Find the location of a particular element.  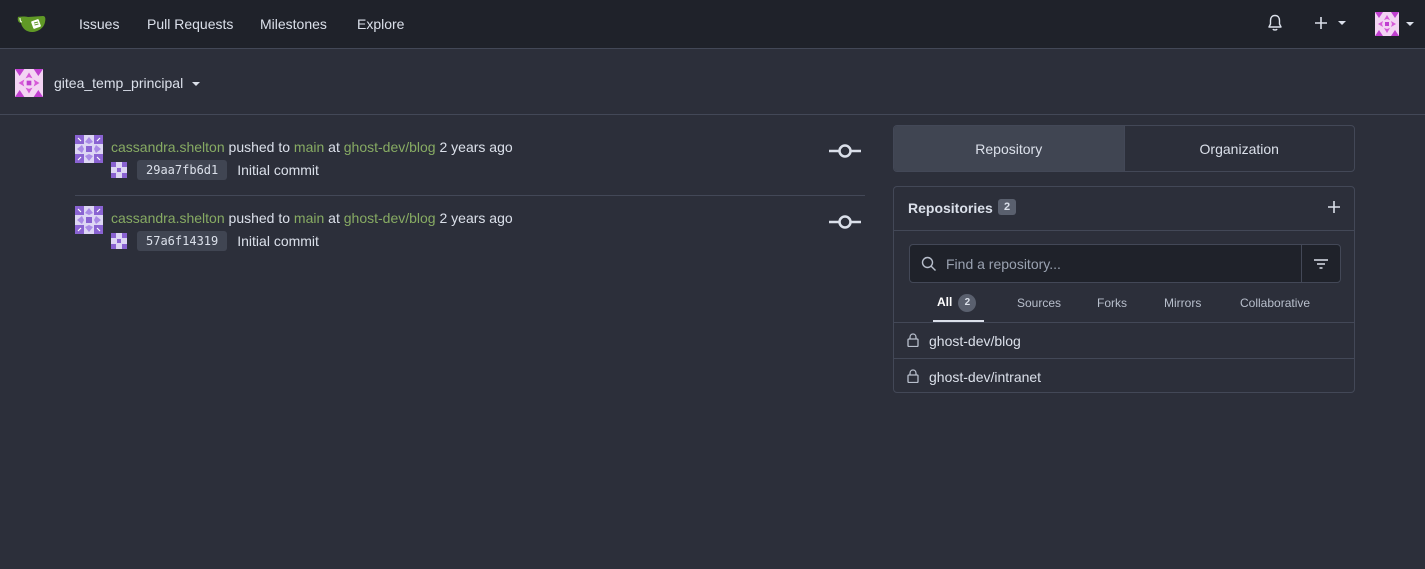

subtab-all: All 2 is located at coordinates (957, 303).